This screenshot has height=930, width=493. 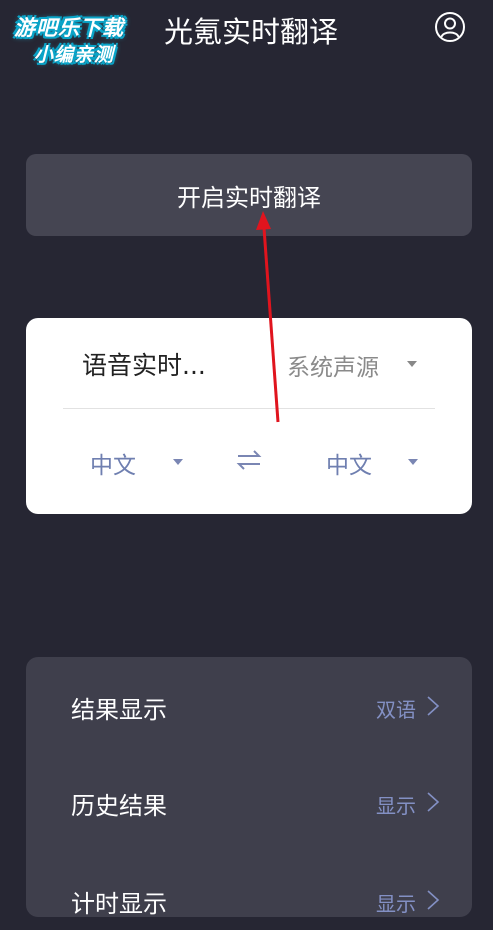 I want to click on source-language-select: 中文, so click(x=113, y=463).